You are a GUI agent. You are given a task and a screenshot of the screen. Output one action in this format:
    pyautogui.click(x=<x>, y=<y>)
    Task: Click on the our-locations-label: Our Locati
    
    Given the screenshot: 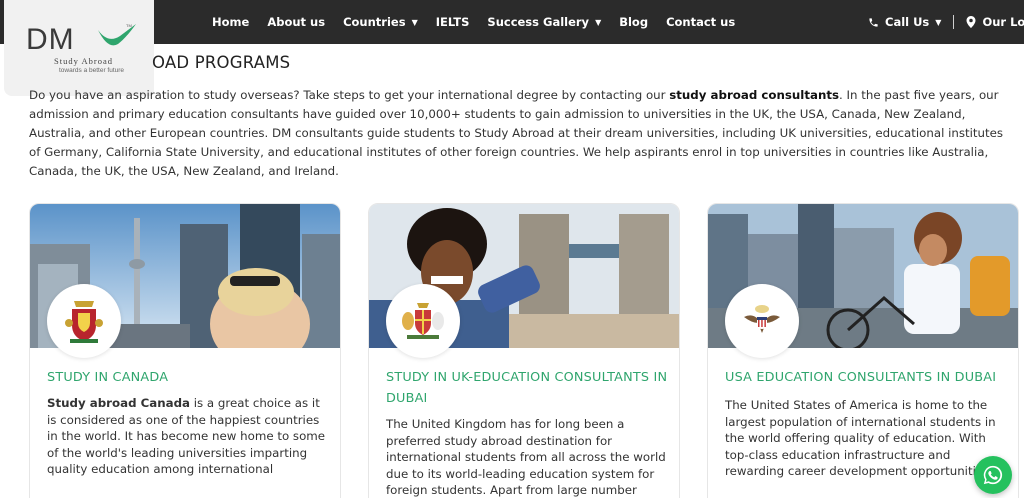 What is the action you would take?
    pyautogui.click(x=1003, y=22)
    